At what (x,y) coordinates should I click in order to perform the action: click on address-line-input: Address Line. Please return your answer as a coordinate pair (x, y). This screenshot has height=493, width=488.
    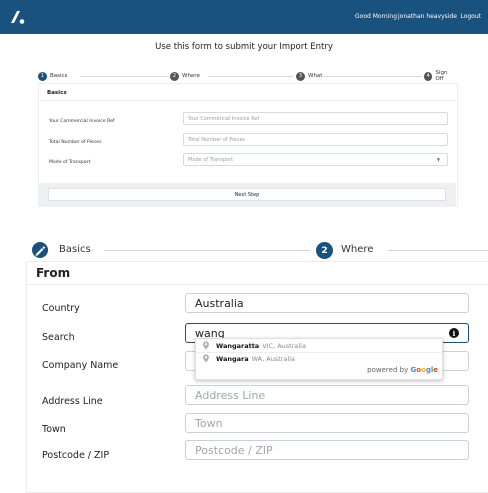
    Looking at the image, I should click on (327, 395).